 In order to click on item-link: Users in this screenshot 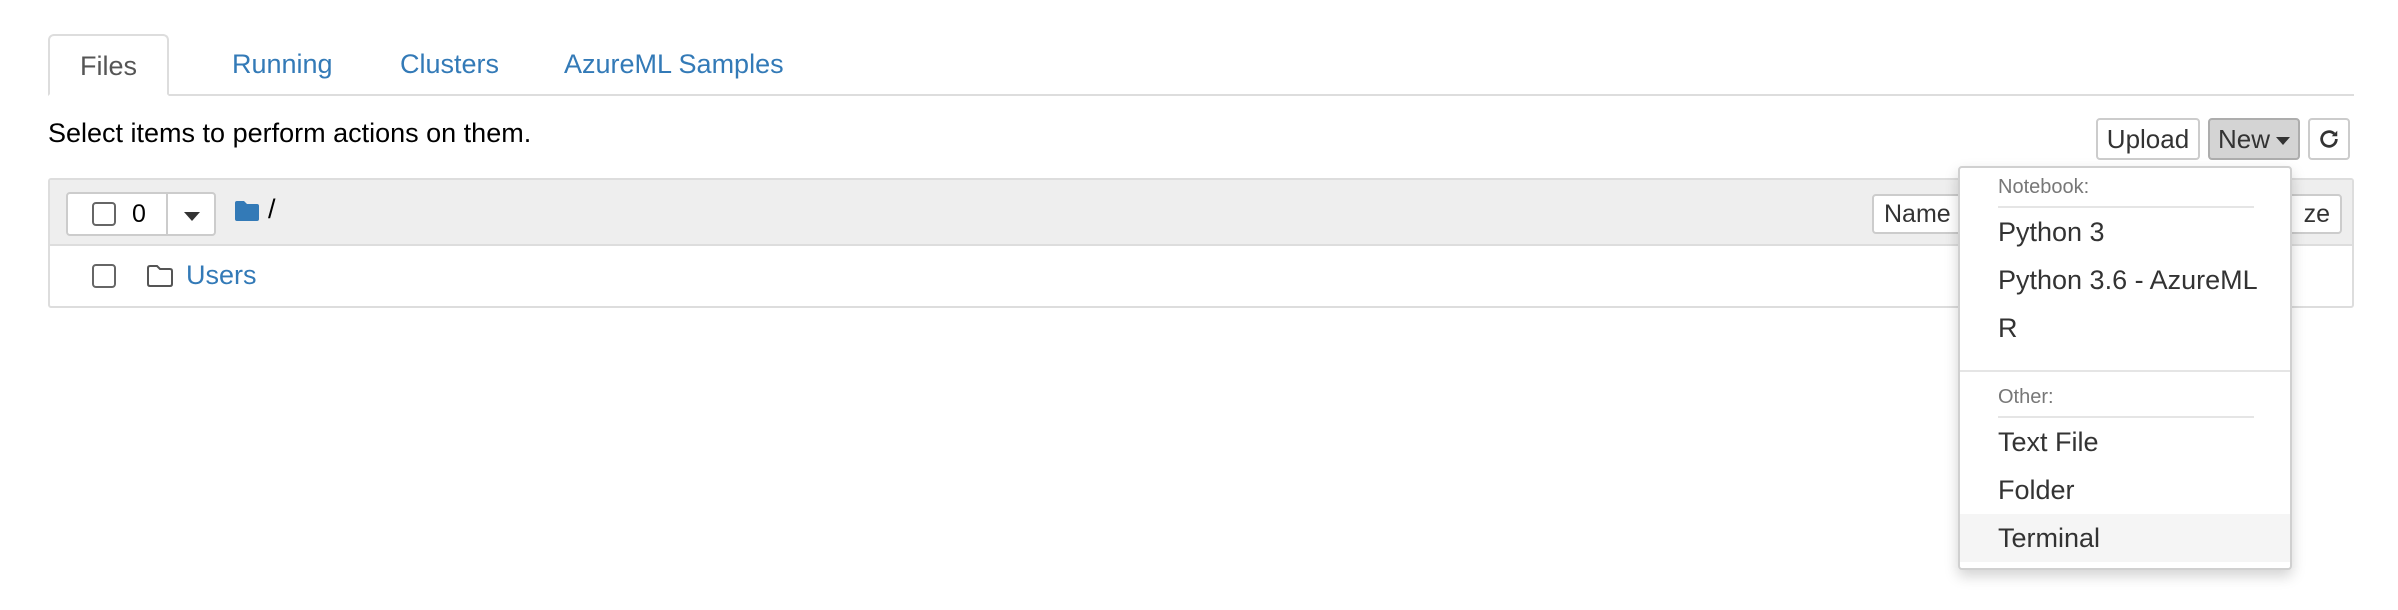, I will do `click(221, 275)`.